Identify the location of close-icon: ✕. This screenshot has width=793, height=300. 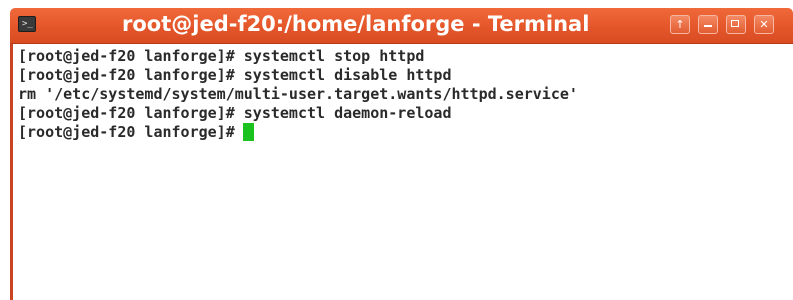
(764, 24).